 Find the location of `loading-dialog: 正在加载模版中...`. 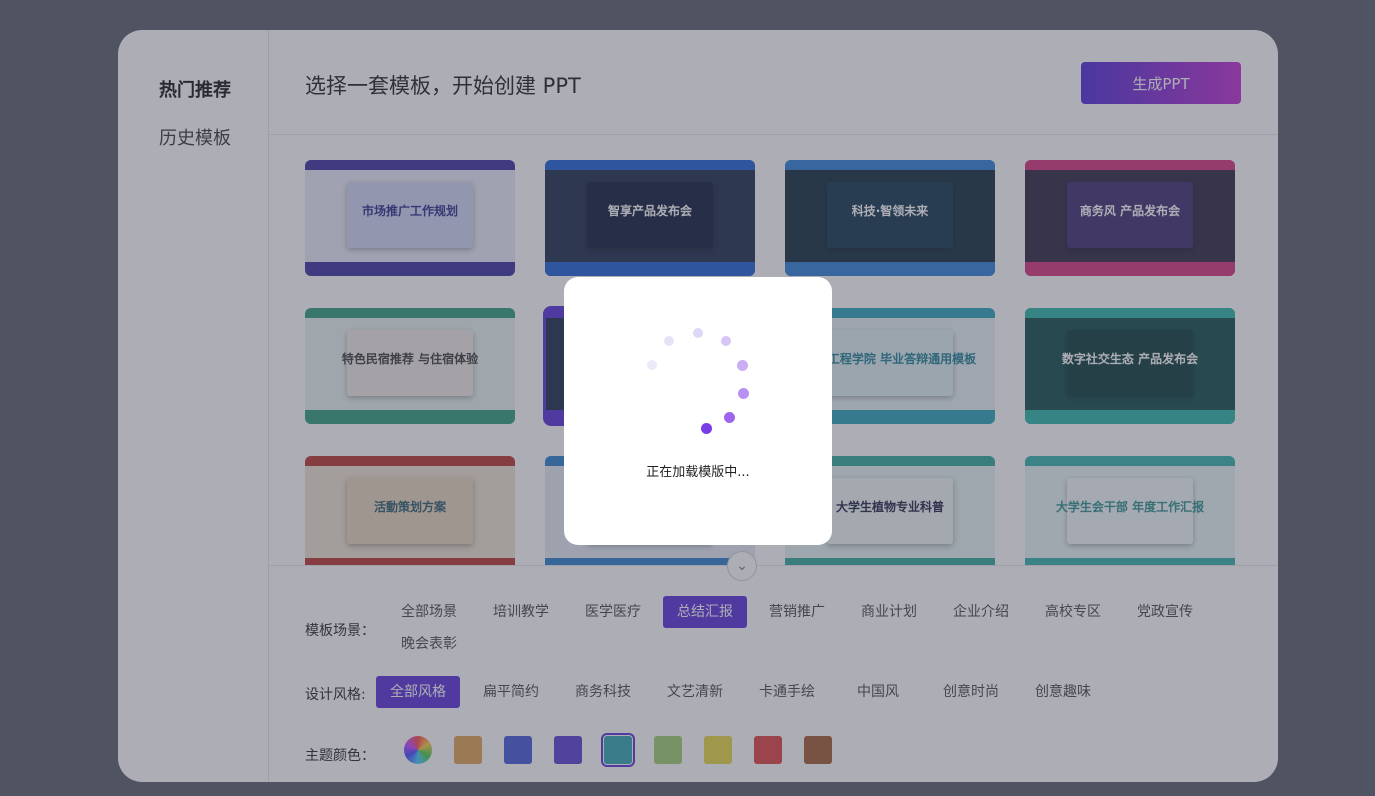

loading-dialog: 正在加载模版中... is located at coordinates (698, 411).